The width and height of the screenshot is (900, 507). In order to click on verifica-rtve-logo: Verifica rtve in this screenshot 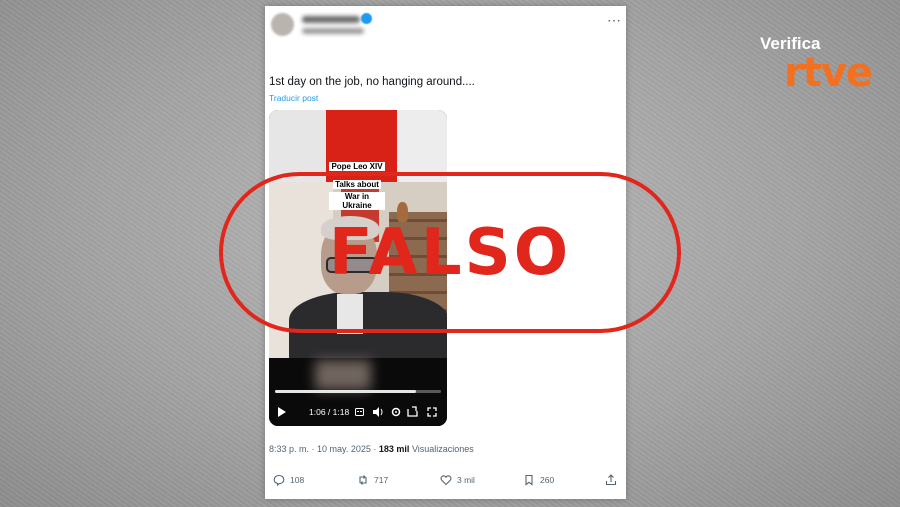, I will do `click(816, 65)`.